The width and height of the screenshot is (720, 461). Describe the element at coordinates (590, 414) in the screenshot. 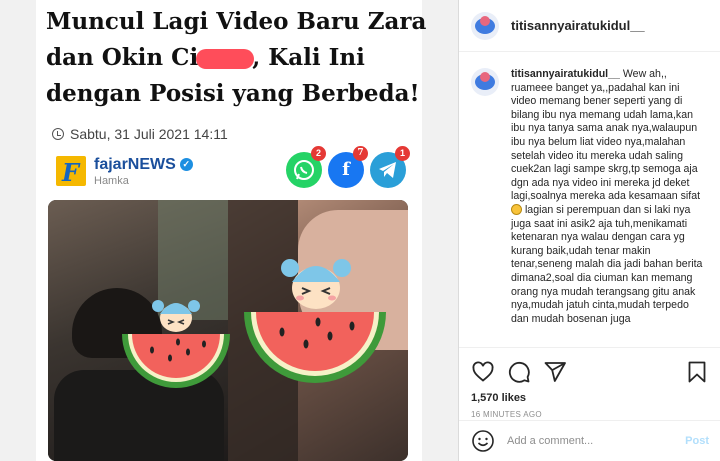

I see `post-timestamp: 16 MINUTES AGO` at that location.